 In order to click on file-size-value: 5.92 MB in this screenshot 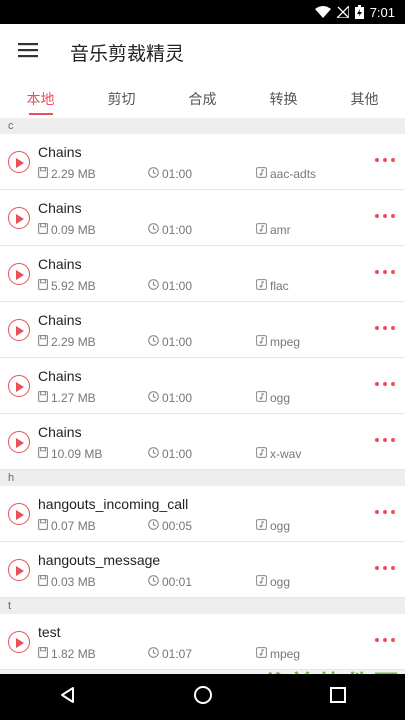, I will do `click(73, 286)`.